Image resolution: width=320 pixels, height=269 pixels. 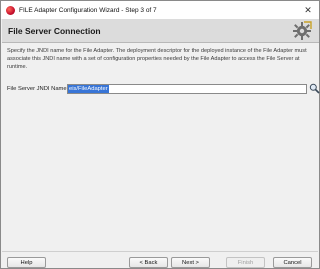 What do you see at coordinates (10, 10) in the screenshot?
I see `oracle-app-icon` at bounding box center [10, 10].